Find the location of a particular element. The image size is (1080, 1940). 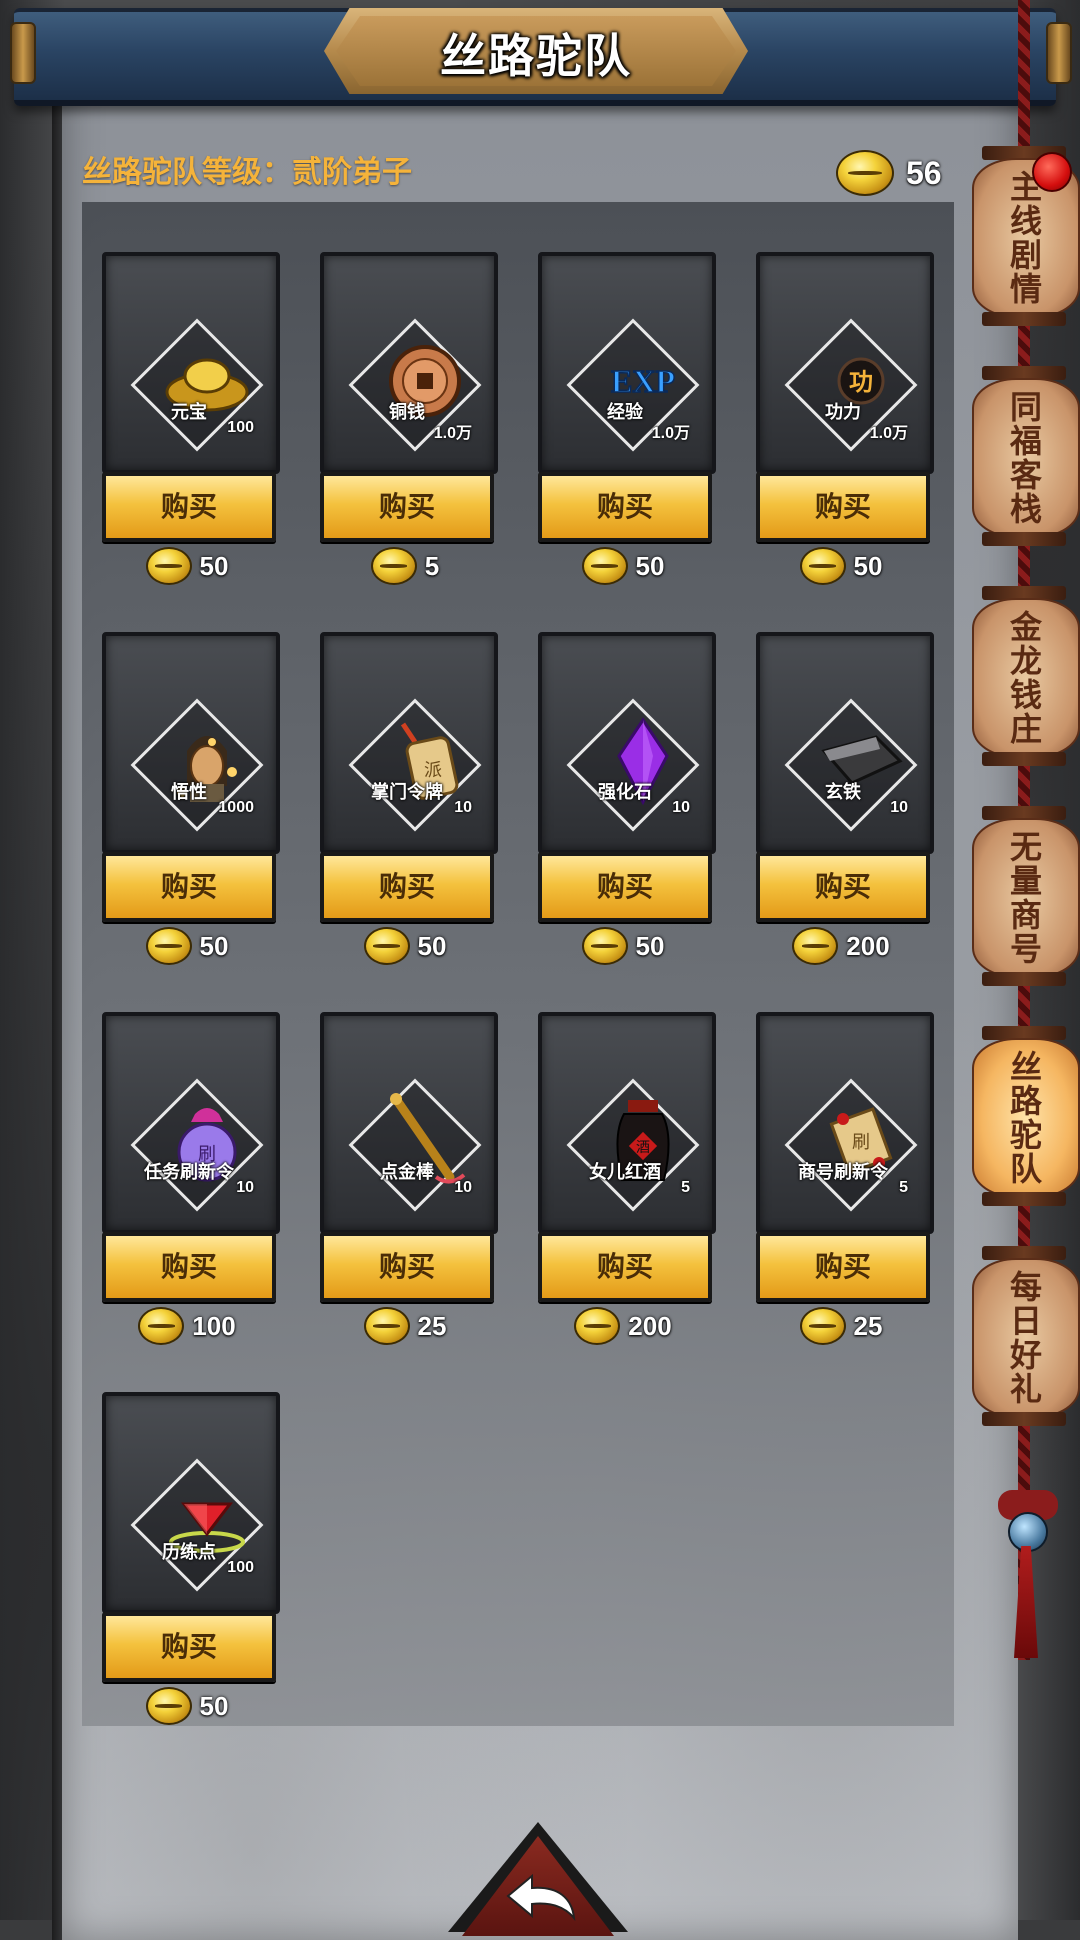

shop-item: EXP 1.0万 经验购买 50 is located at coordinates (617, 393).